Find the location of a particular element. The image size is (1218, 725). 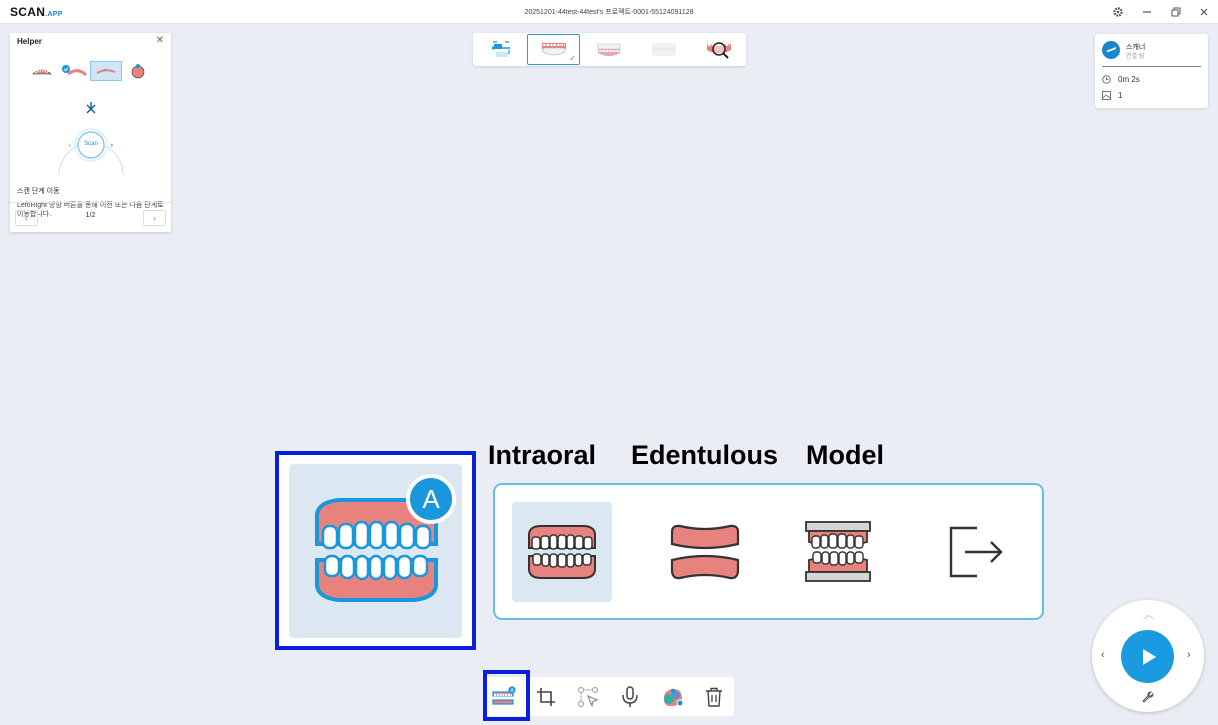

restore-icon is located at coordinates (1176, 12).